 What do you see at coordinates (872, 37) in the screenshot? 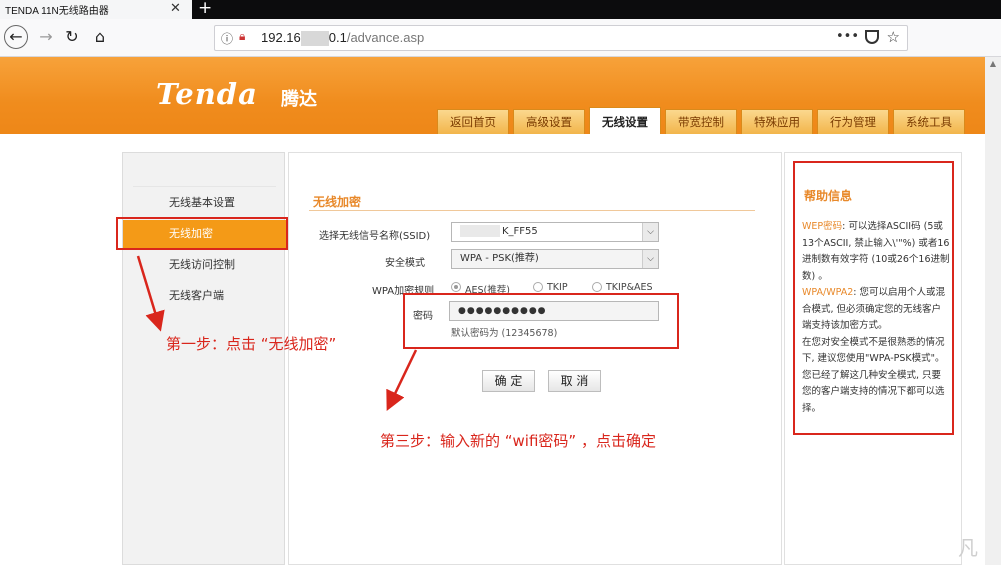
I see `pocket-icon` at bounding box center [872, 37].